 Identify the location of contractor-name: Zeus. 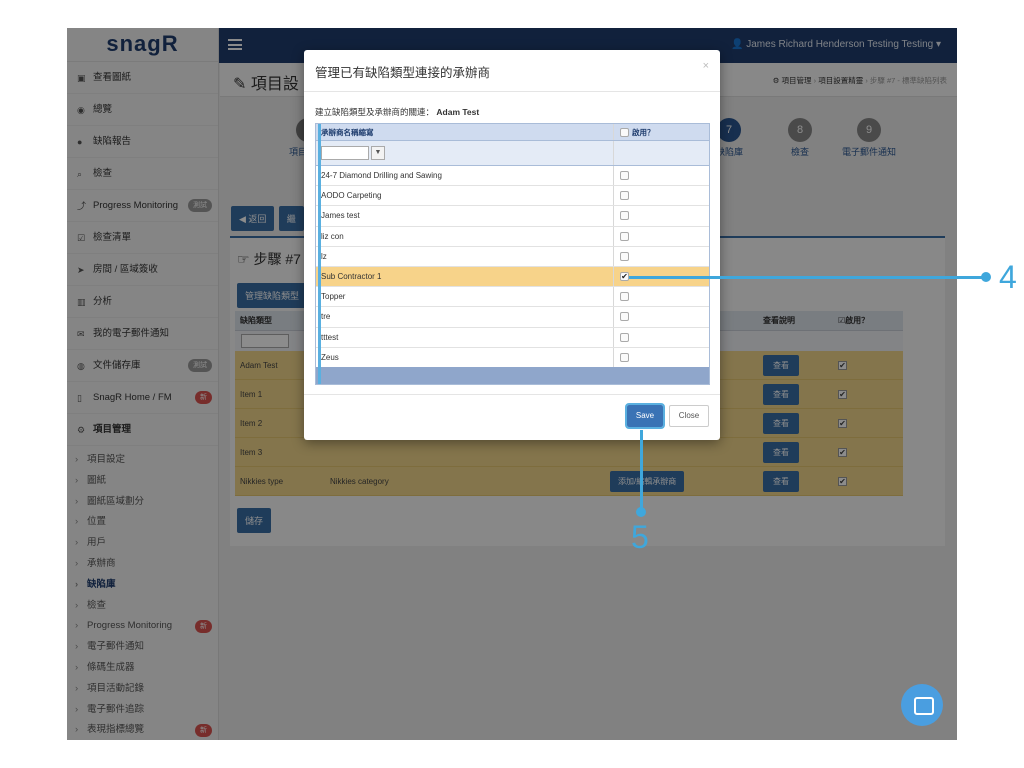
(330, 357).